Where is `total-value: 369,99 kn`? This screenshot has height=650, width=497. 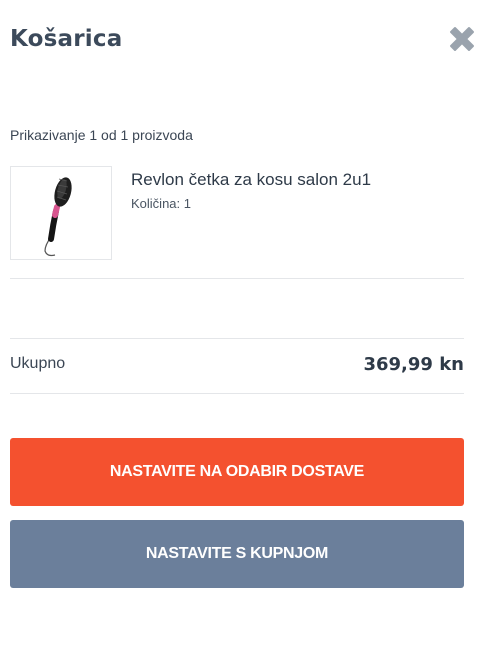
total-value: 369,99 kn is located at coordinates (413, 364).